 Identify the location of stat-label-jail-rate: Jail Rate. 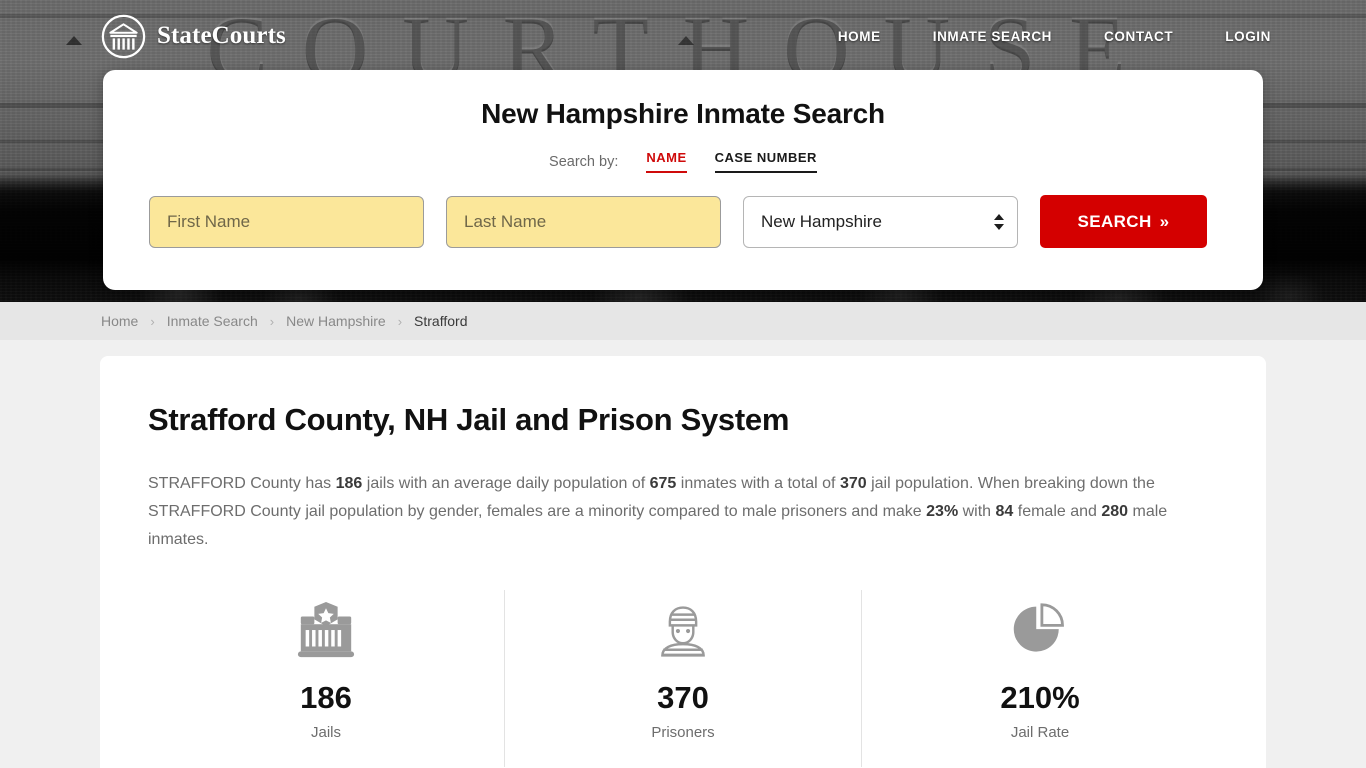
(1040, 732).